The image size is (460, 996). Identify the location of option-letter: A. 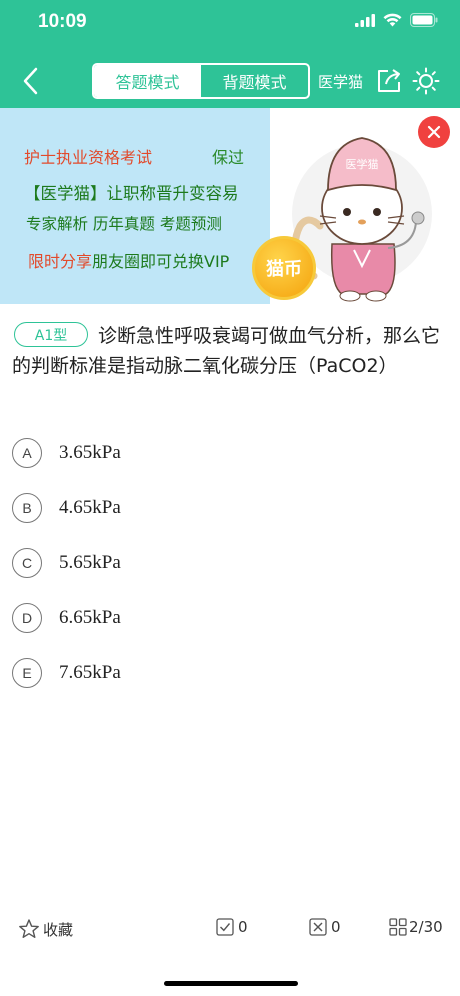
(27, 453).